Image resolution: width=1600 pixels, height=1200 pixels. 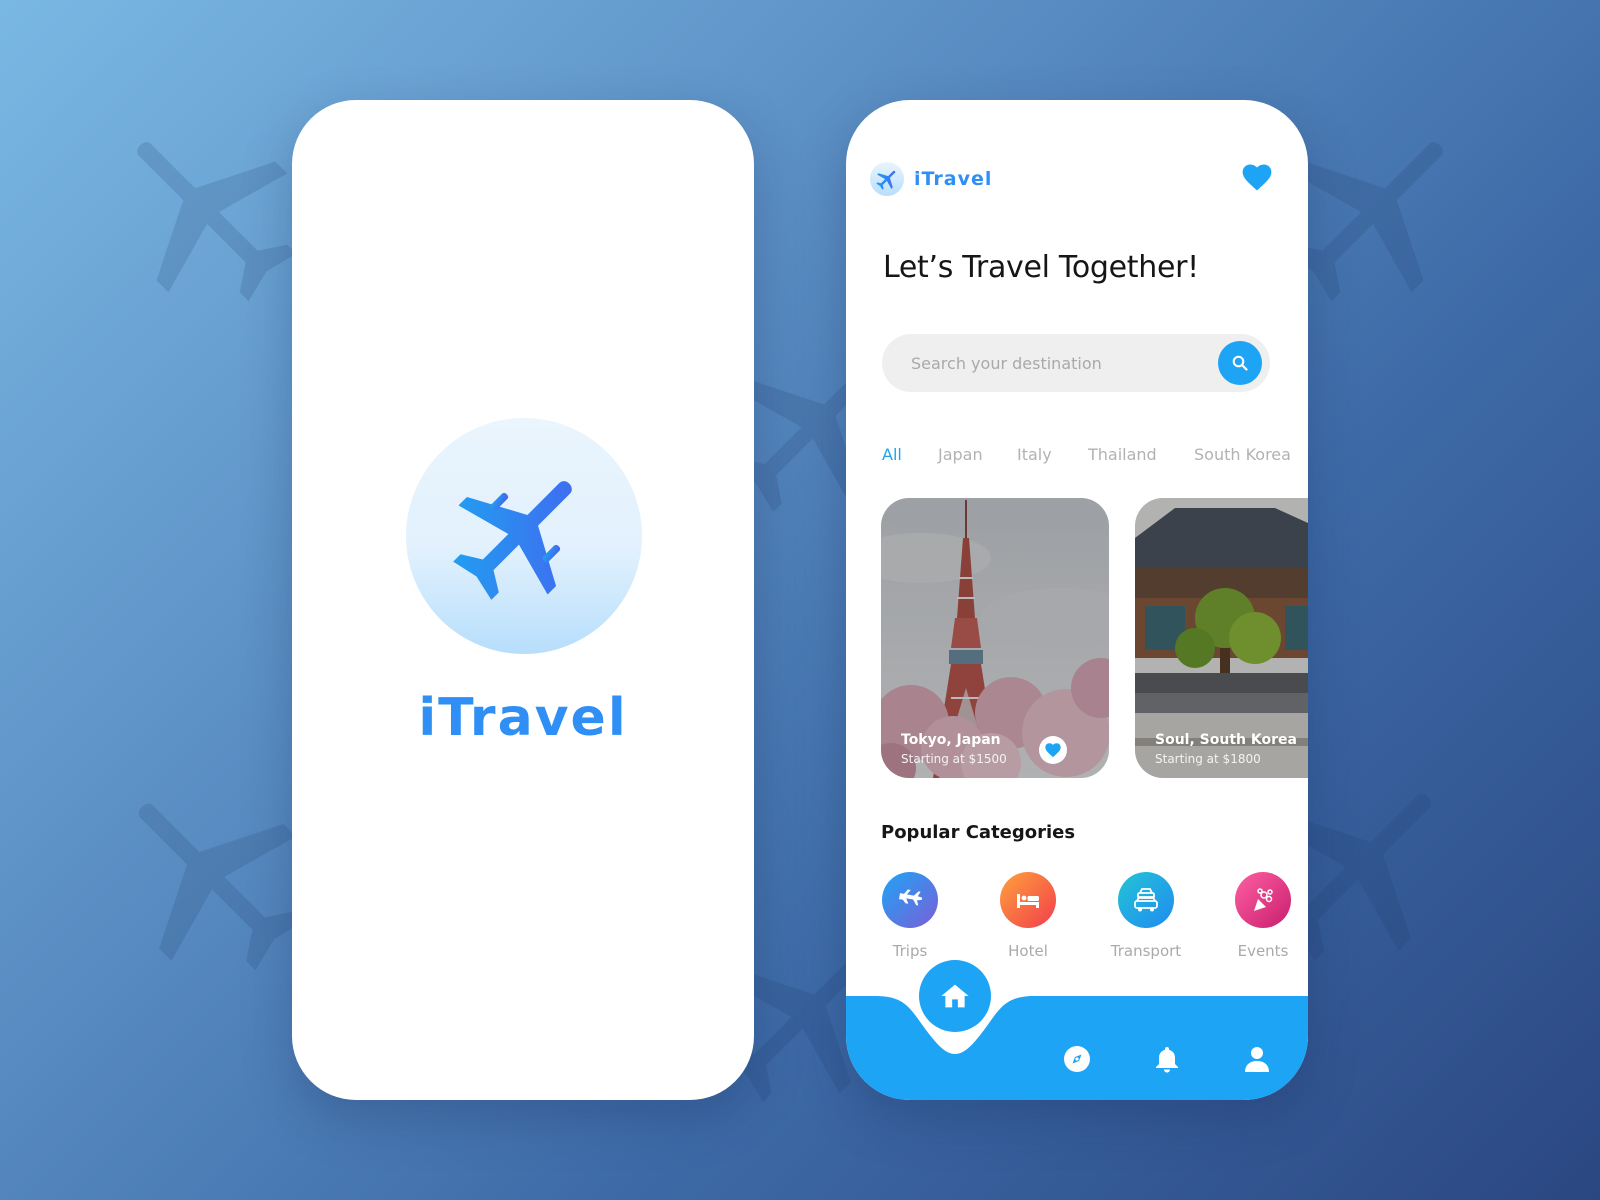 I want to click on tab-japan: Japan, so click(x=960, y=454).